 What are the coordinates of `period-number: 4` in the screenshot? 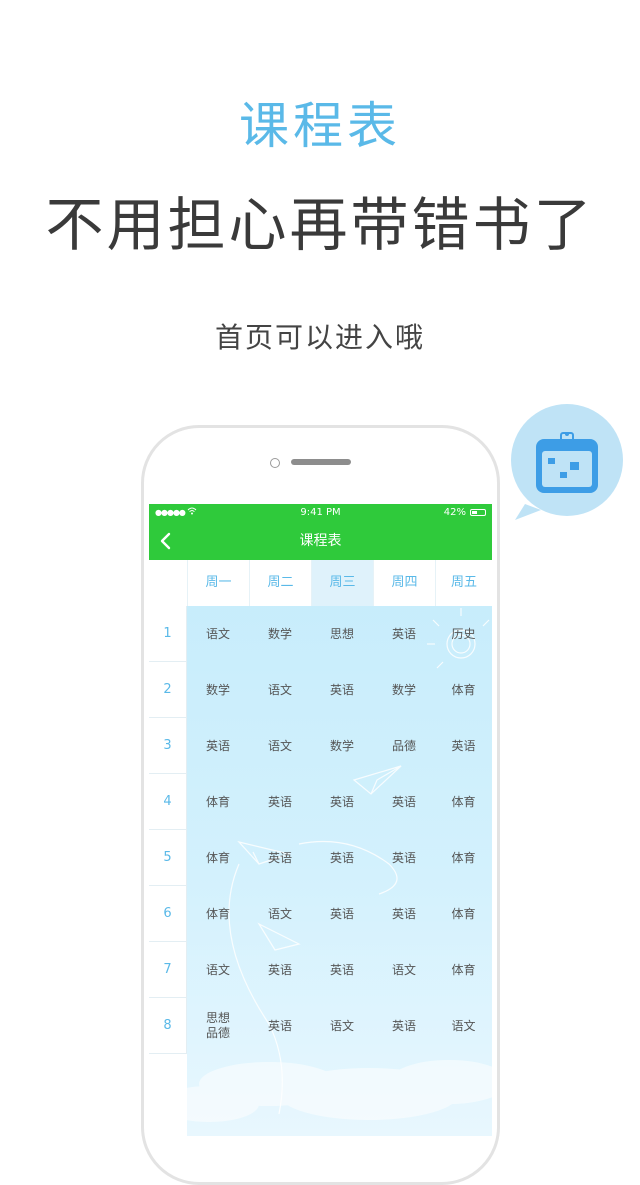 It's located at (168, 802).